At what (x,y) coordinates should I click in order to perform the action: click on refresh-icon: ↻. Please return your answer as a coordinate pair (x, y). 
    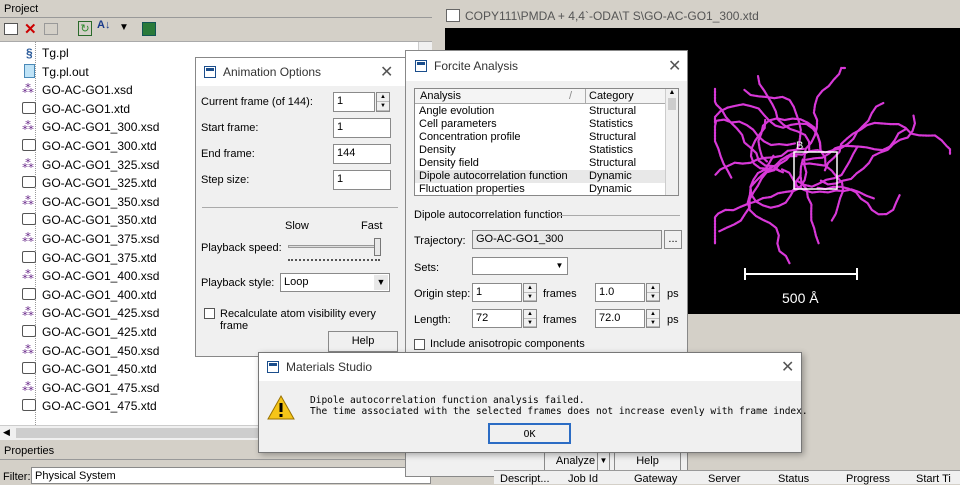
    Looking at the image, I should click on (85, 28).